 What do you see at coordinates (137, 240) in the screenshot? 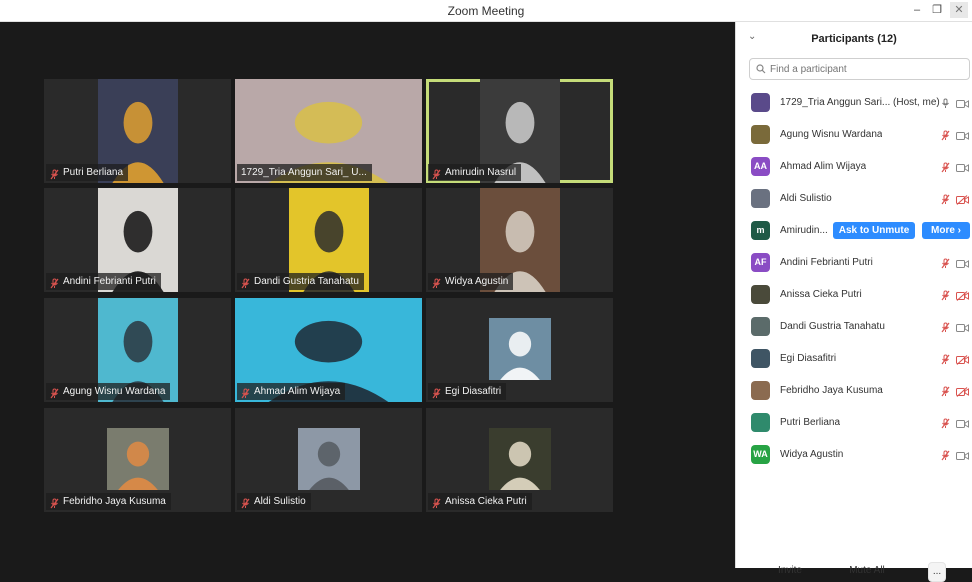
I see `video-tile: Andini Febrianti Putri` at bounding box center [137, 240].